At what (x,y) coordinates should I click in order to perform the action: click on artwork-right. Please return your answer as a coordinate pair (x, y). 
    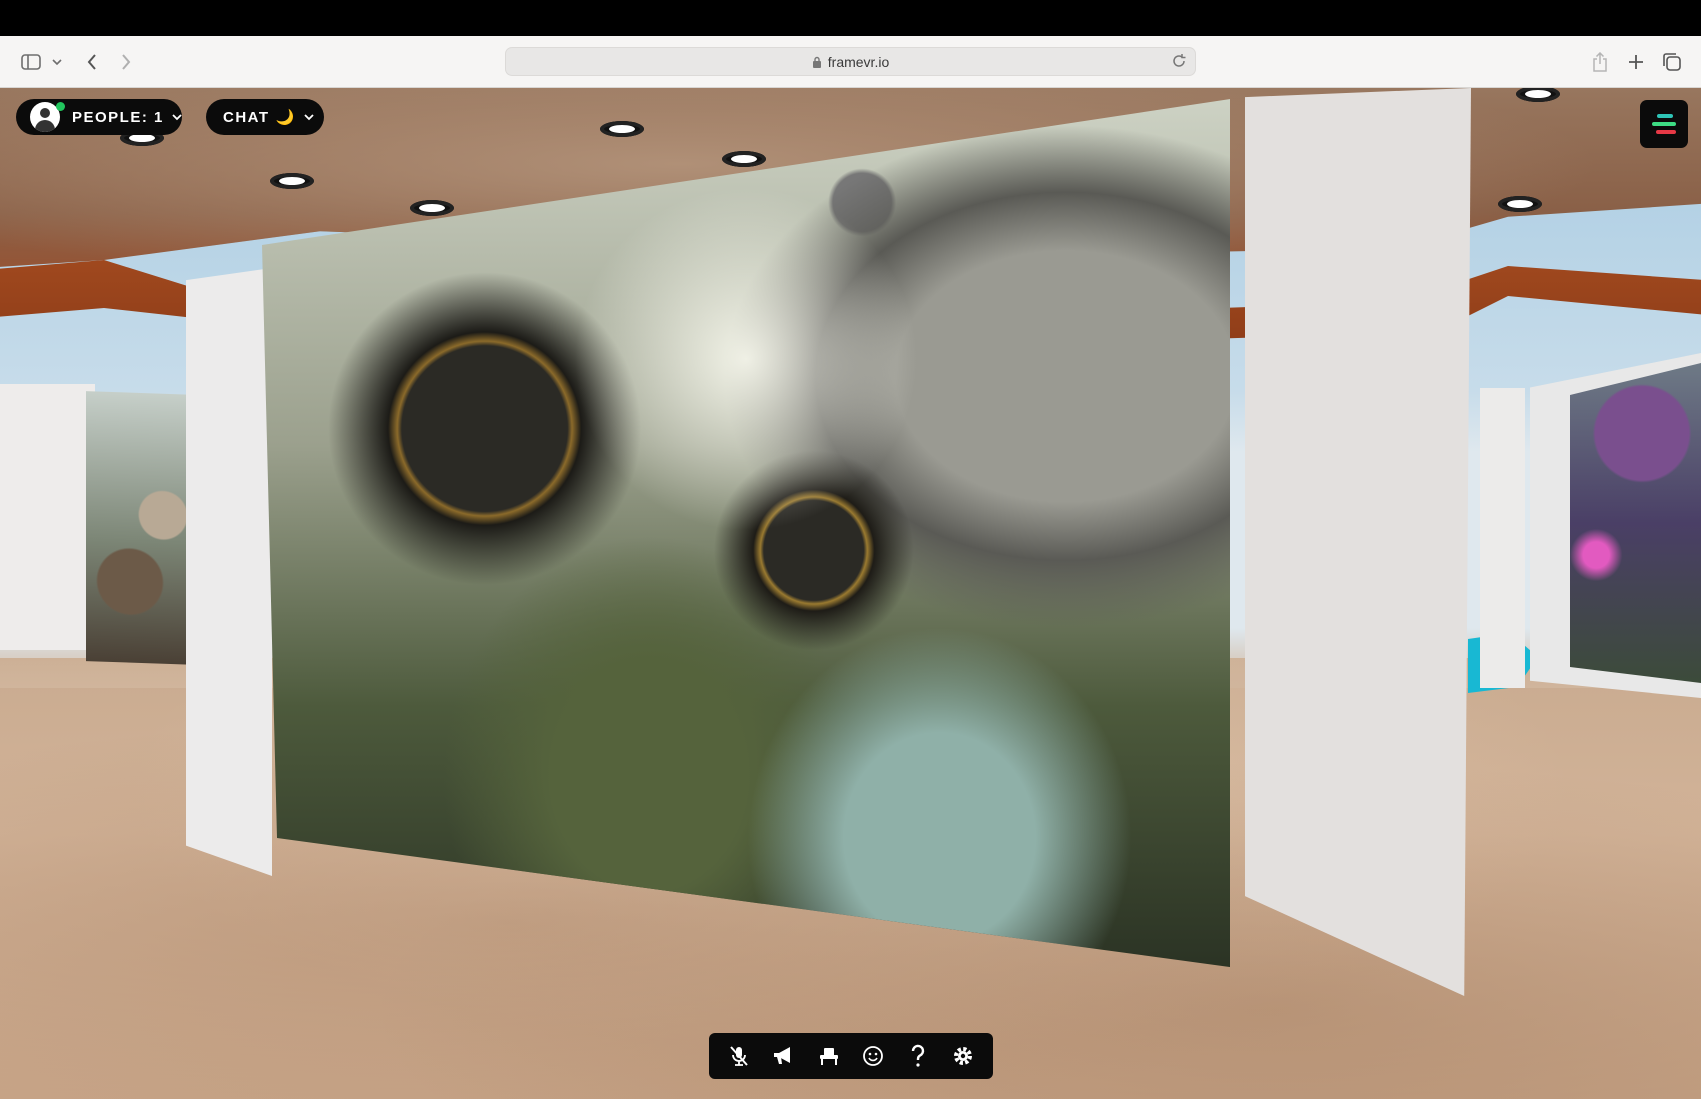
    Looking at the image, I should click on (1635, 523).